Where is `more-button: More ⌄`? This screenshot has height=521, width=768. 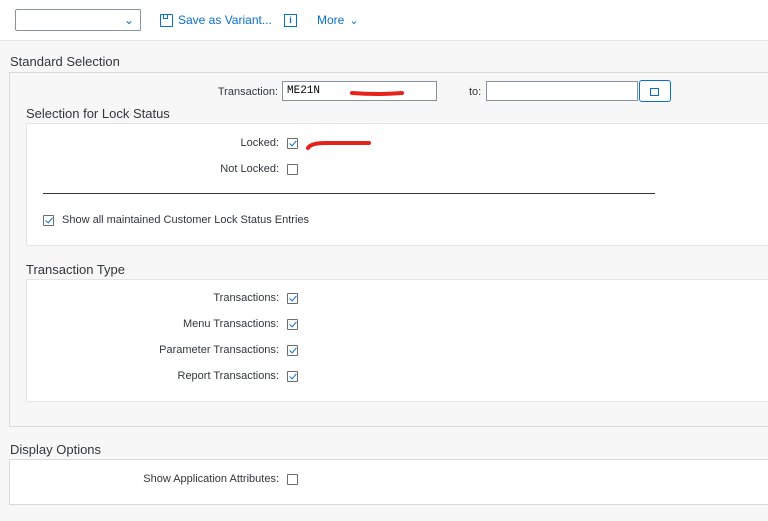 more-button: More ⌄ is located at coordinates (338, 20).